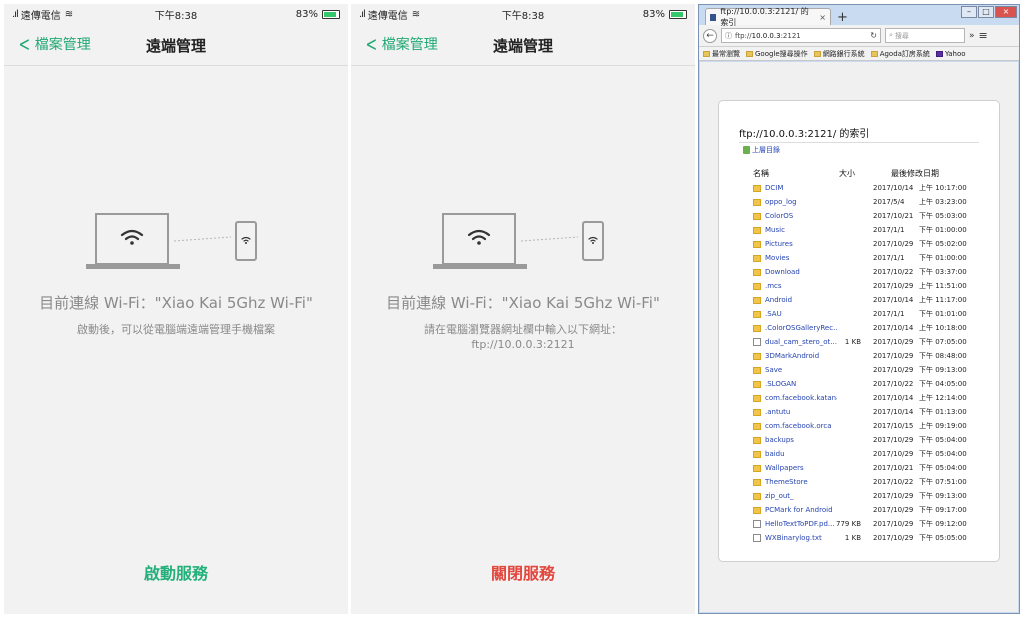 The height and width of the screenshot is (619, 1024). I want to click on file-date: 2017/10/21, so click(893, 216).